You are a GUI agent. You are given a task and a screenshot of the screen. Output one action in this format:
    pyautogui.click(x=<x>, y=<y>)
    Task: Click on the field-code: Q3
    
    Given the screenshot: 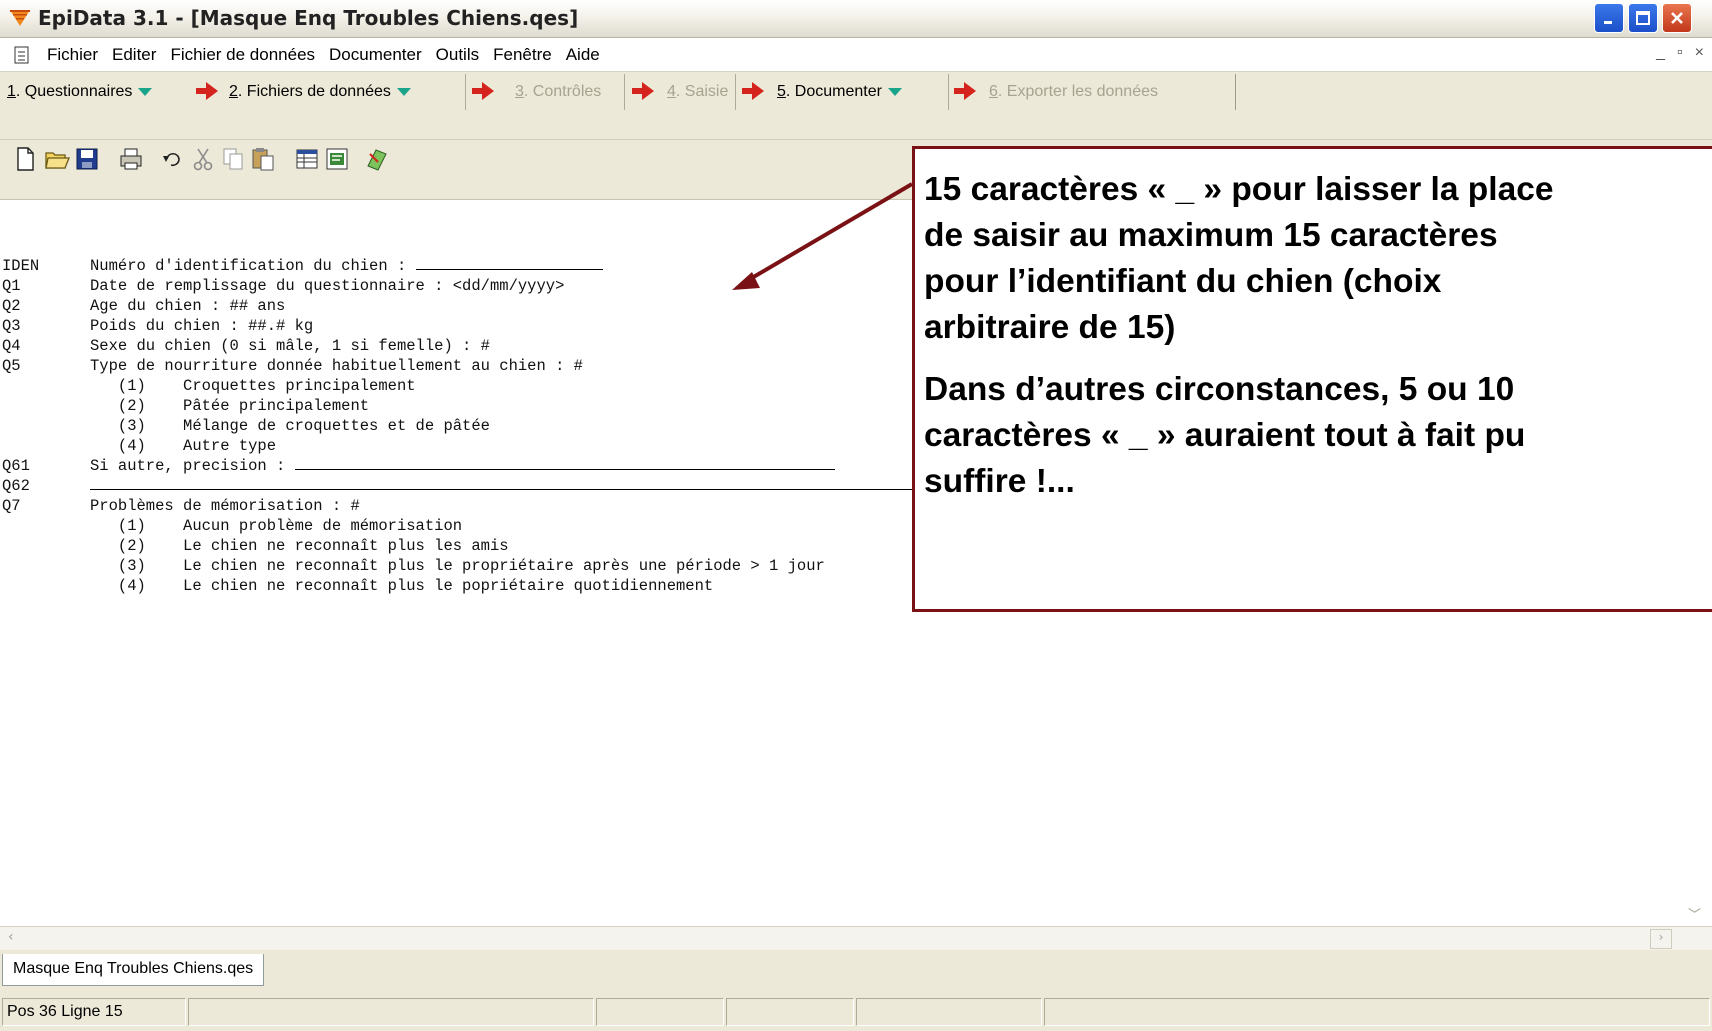 What is the action you would take?
    pyautogui.click(x=11, y=326)
    